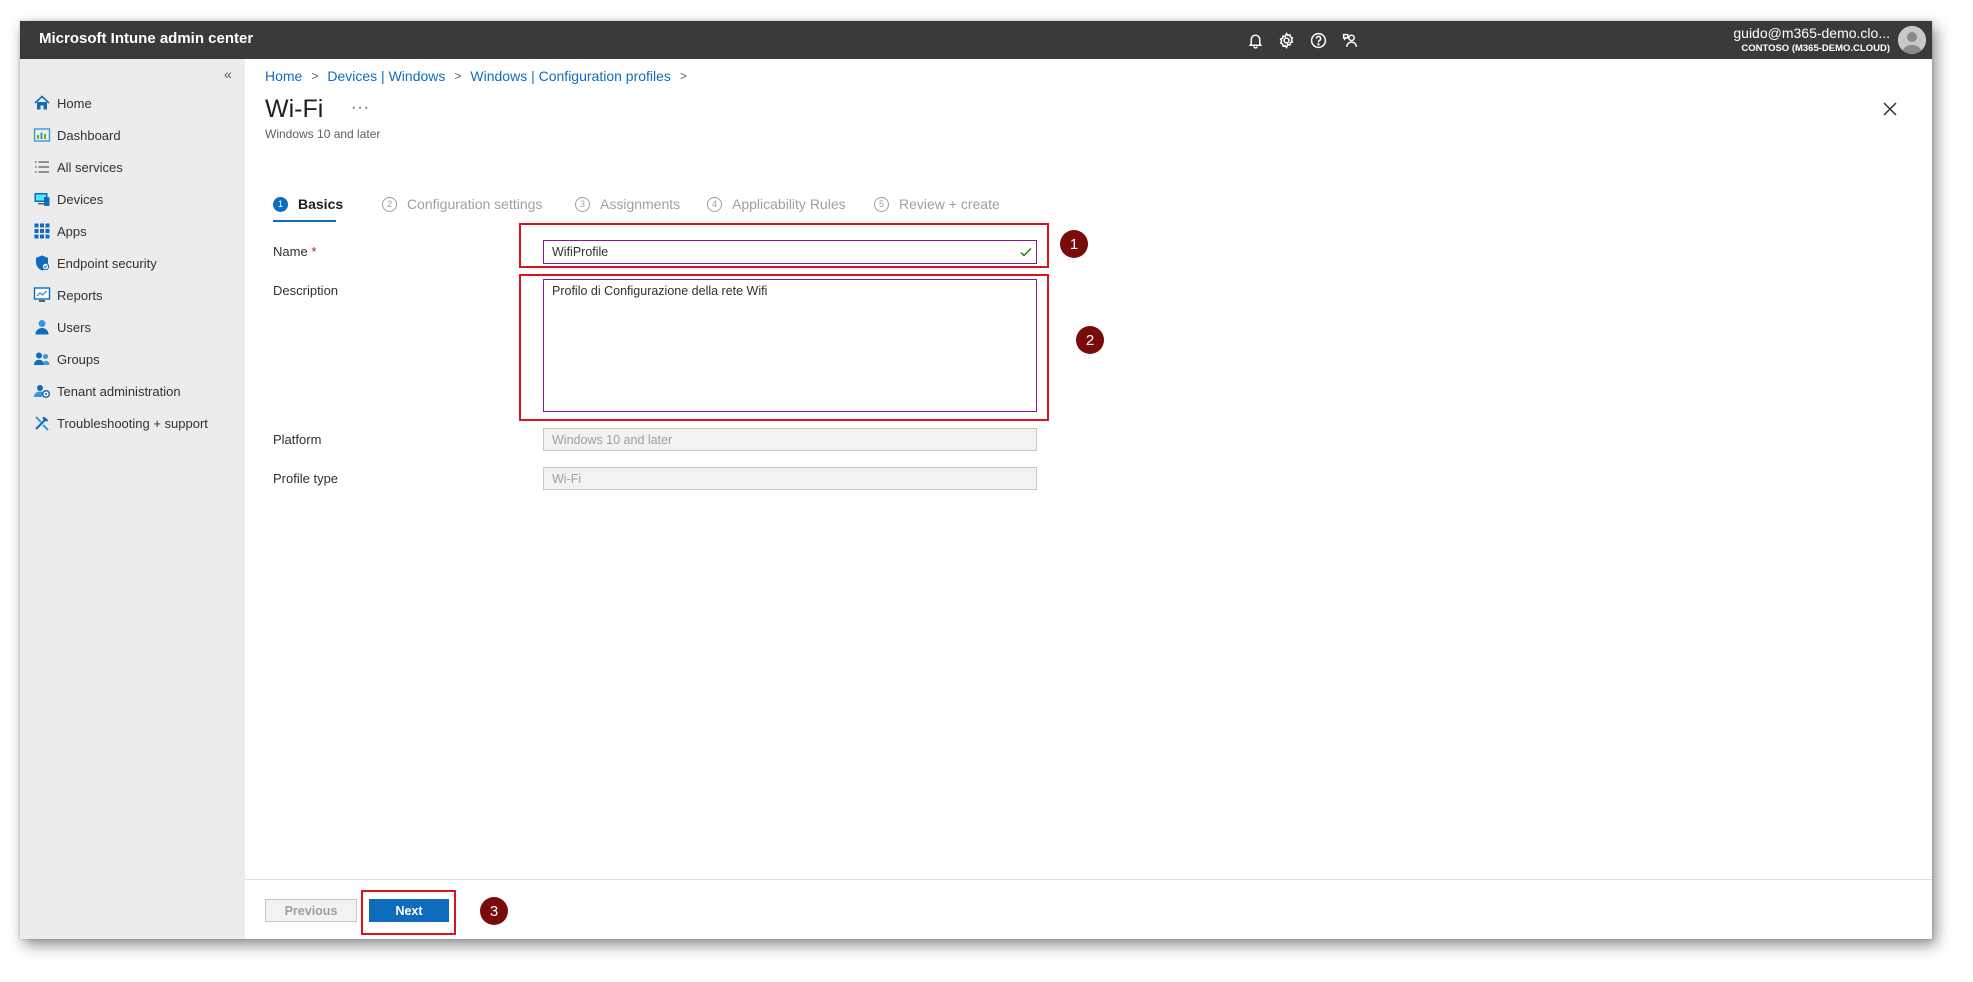 This screenshot has height=982, width=1973. What do you see at coordinates (135, 167) in the screenshot?
I see `sidebar-item-all-services: All services` at bounding box center [135, 167].